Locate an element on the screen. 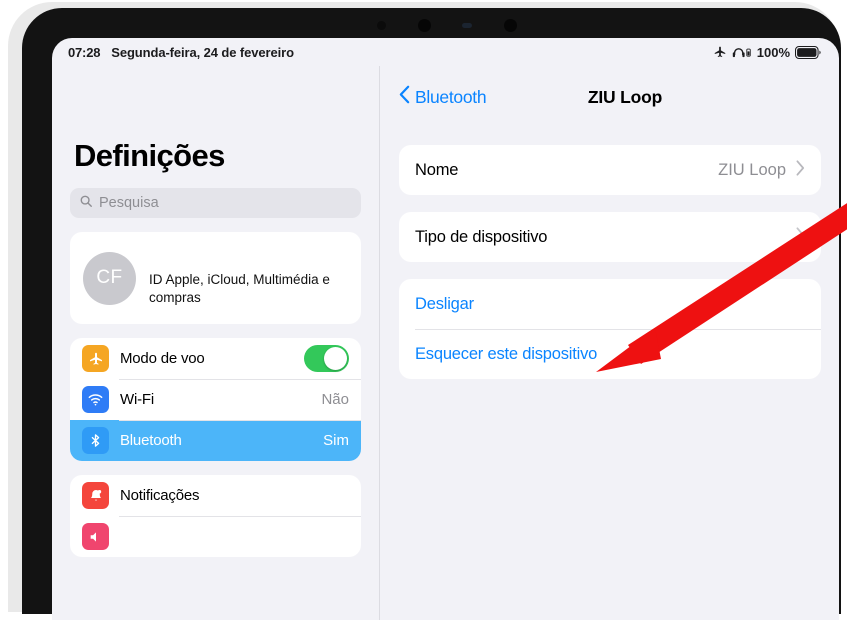 Image resolution: width=847 pixels, height=620 pixels. airplane-mode-toggle is located at coordinates (326, 358).